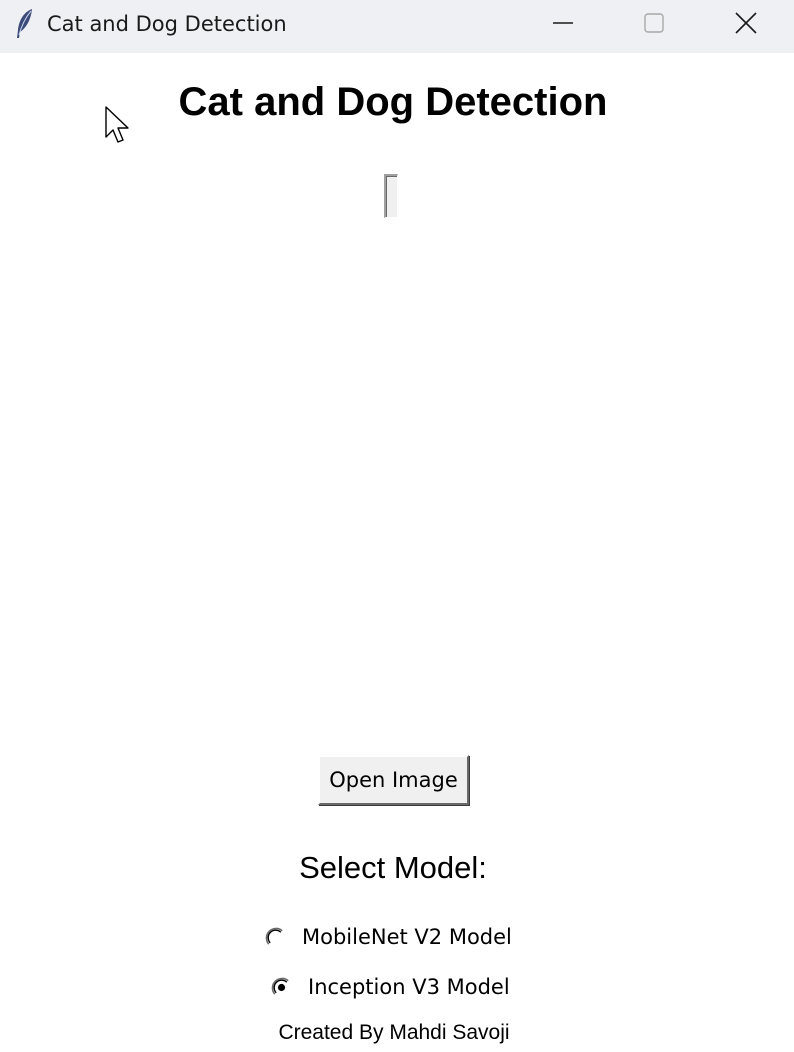  Describe the element at coordinates (167, 24) in the screenshot. I see `window-title: Cat and Dog Detection` at that location.